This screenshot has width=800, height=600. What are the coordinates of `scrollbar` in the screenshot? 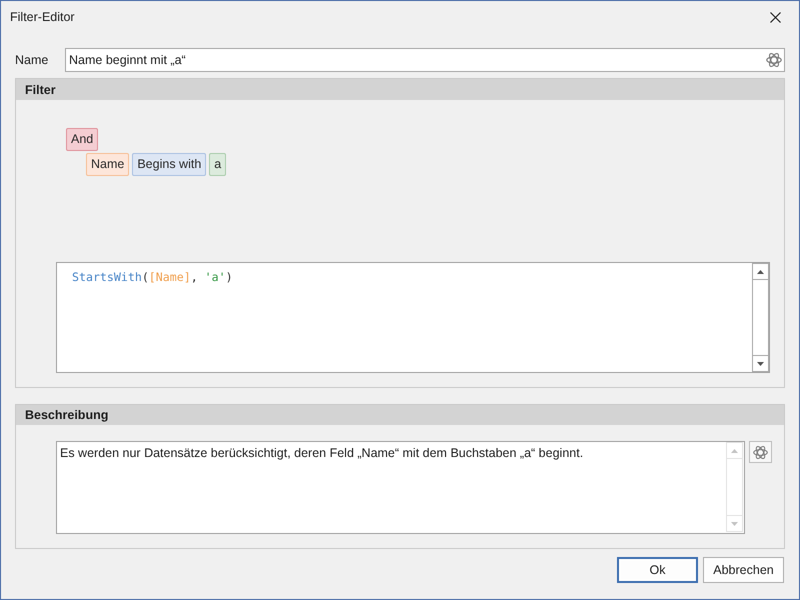 It's located at (760, 317).